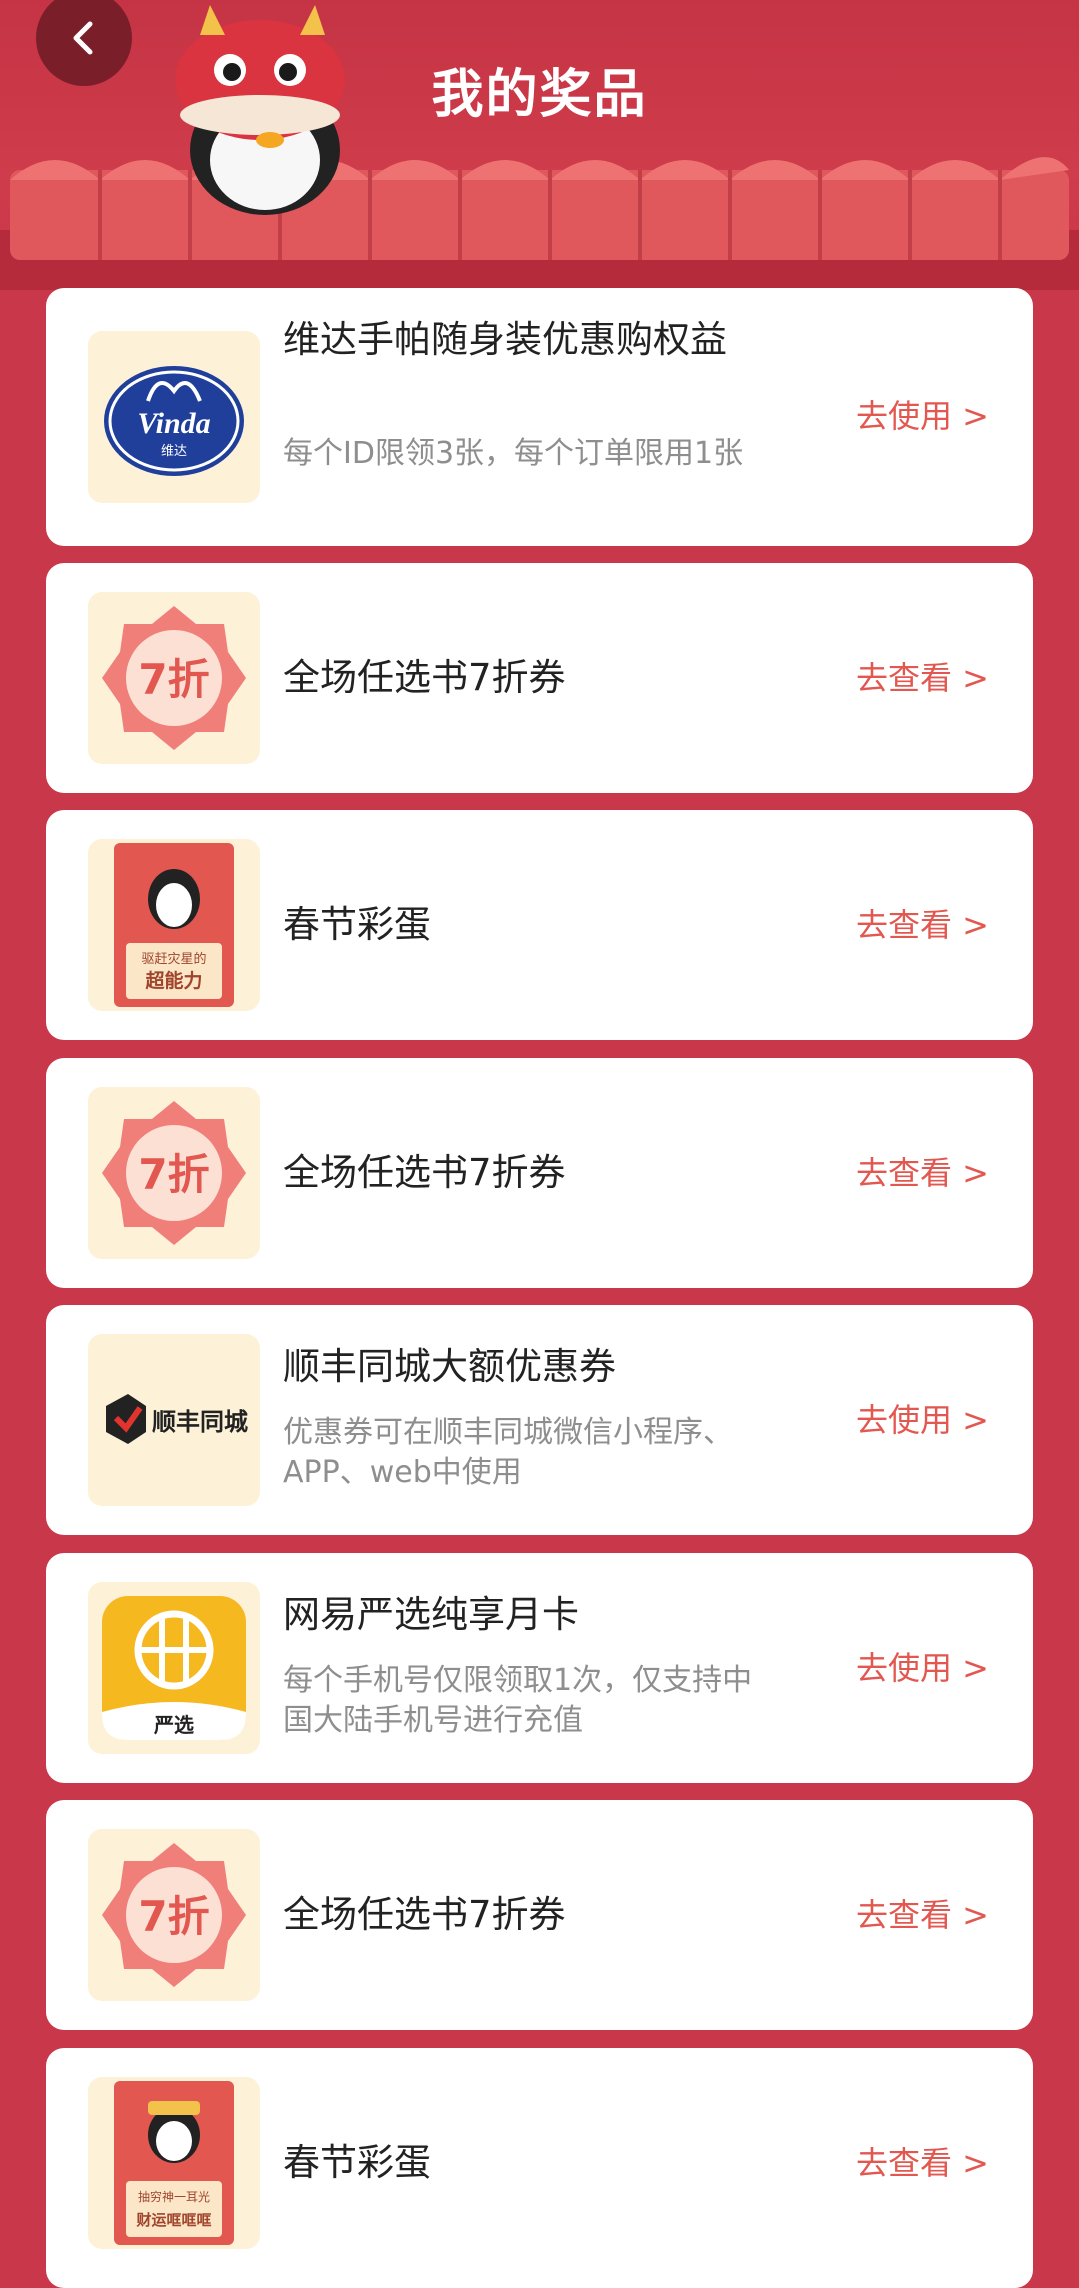 The image size is (1079, 2288). What do you see at coordinates (174, 2163) in the screenshot?
I see `penguin-card-icon: 抽穷神一耳光 财运哐哐哐` at bounding box center [174, 2163].